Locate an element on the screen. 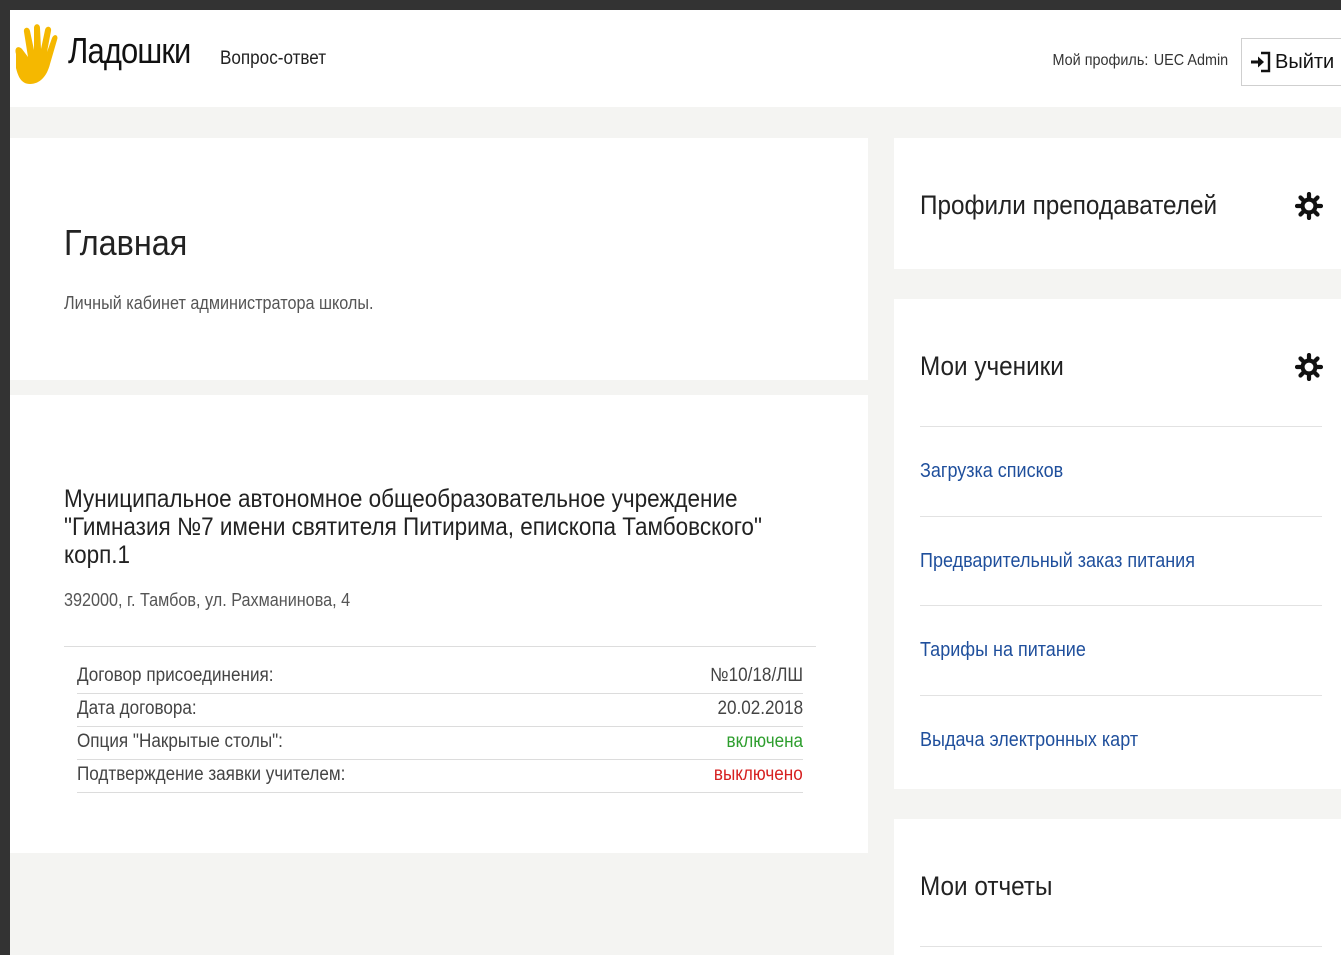 Image resolution: width=1341 pixels, height=955 pixels. contract-value: №10/18/ЛШ is located at coordinates (756, 675).